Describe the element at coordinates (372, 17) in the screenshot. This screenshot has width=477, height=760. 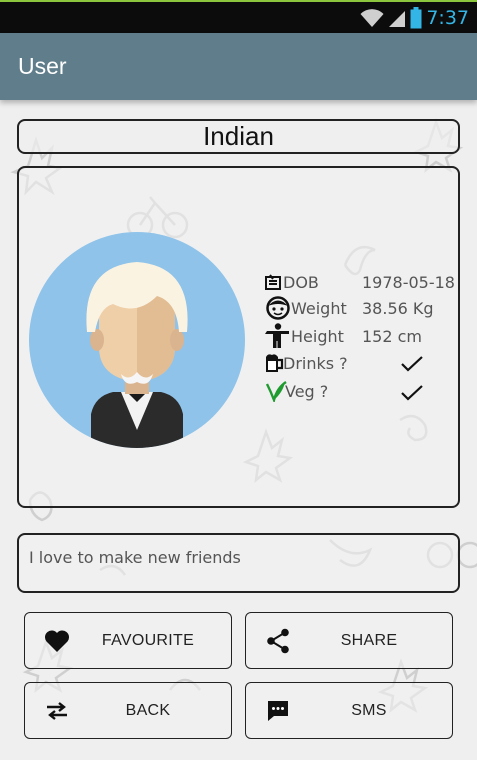
I see `wifi-icon` at that location.